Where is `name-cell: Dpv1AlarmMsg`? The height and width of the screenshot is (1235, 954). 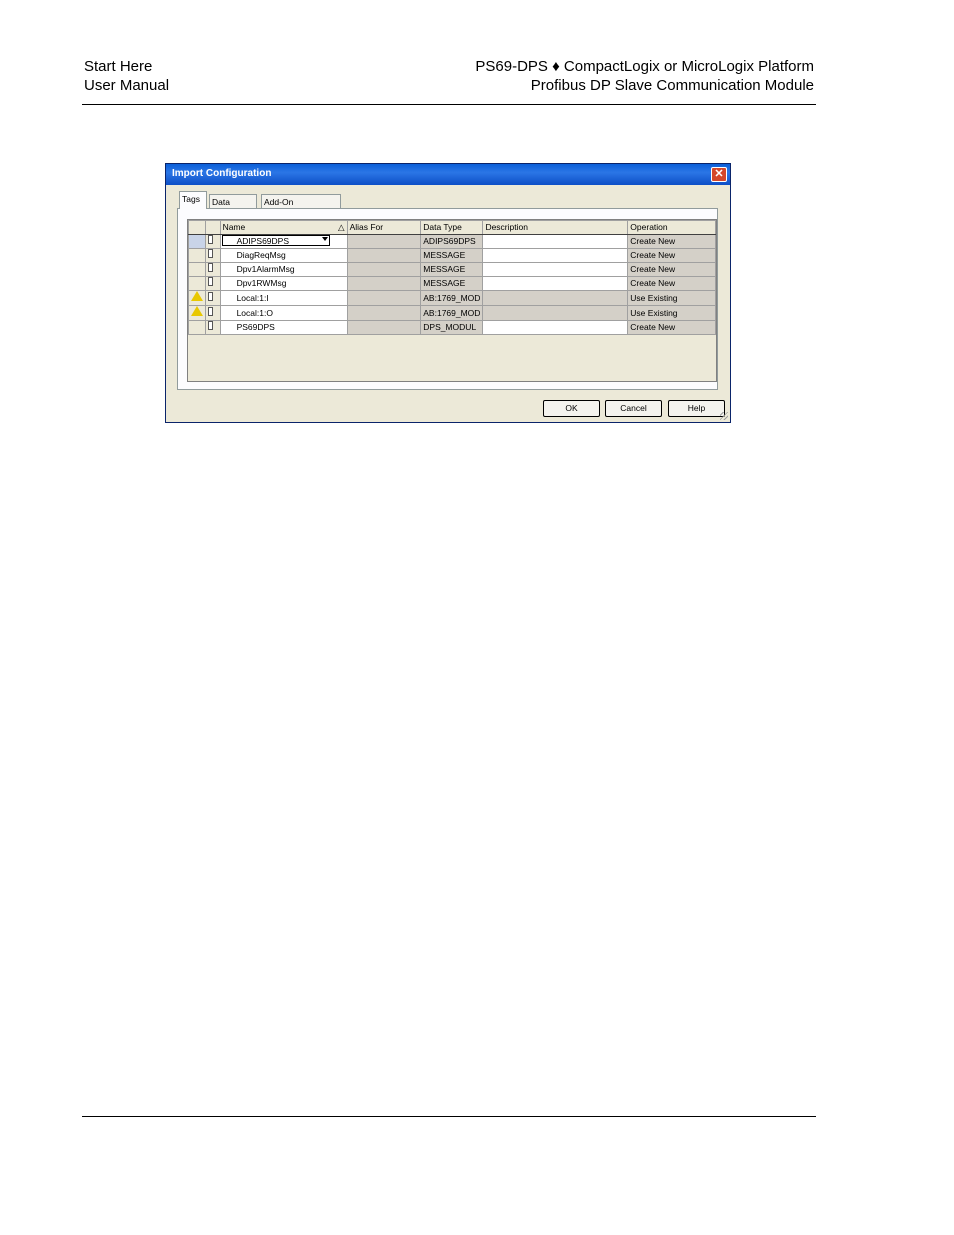
name-cell: Dpv1AlarmMsg is located at coordinates (283, 269).